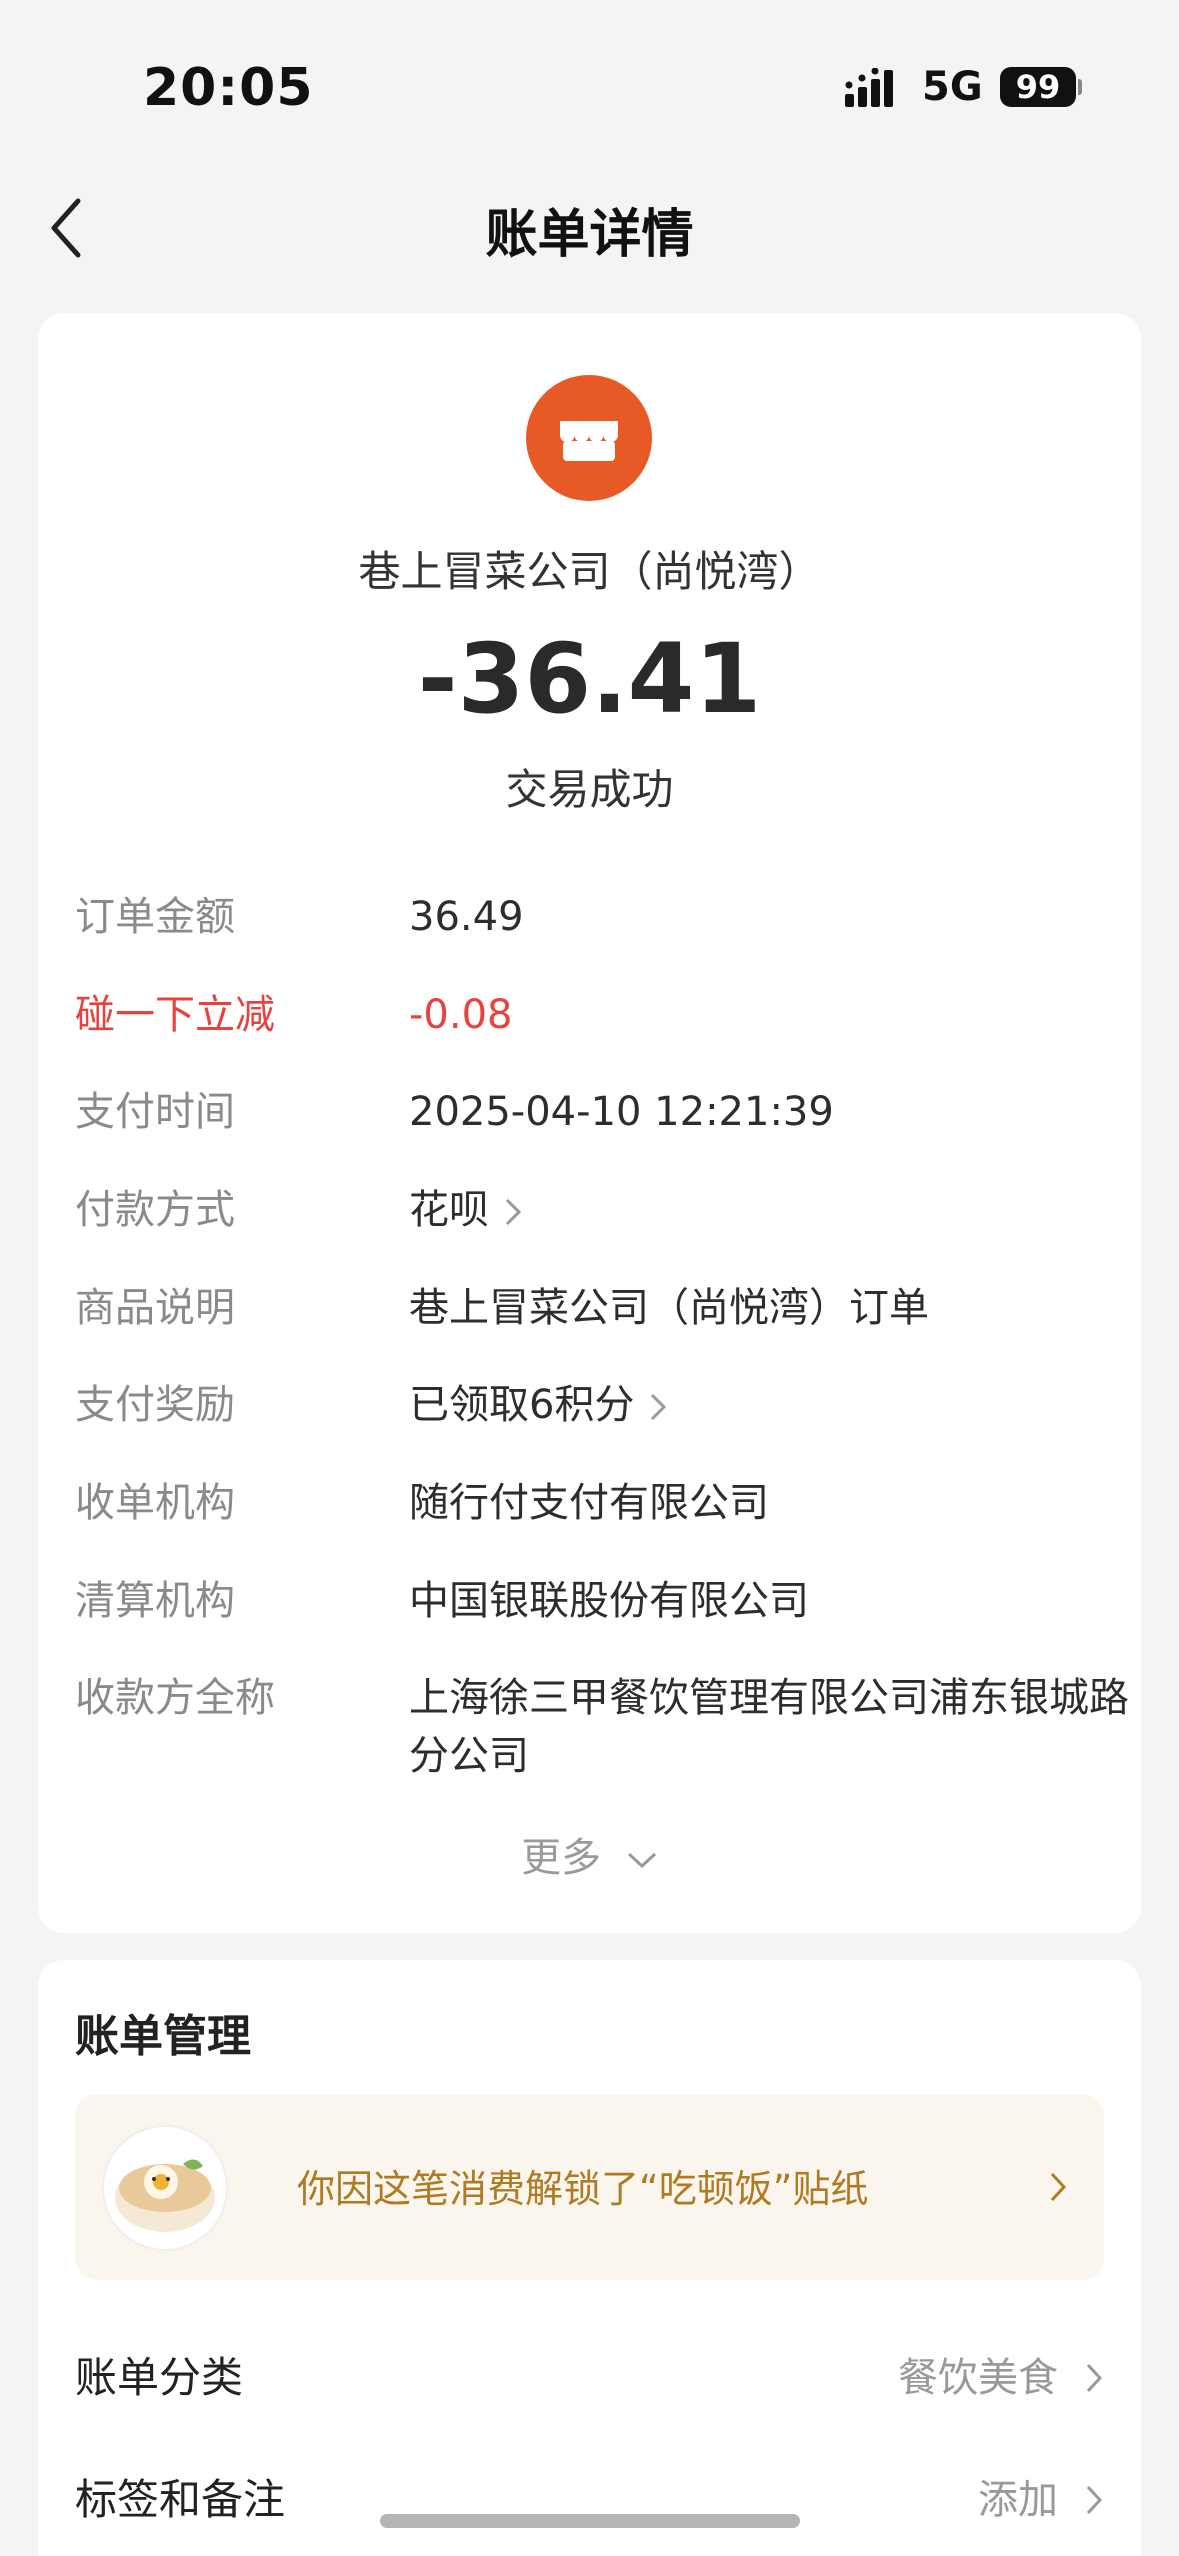 The height and width of the screenshot is (2556, 1179). Describe the element at coordinates (779, 1210) in the screenshot. I see `detail-value-link: 花呗` at that location.